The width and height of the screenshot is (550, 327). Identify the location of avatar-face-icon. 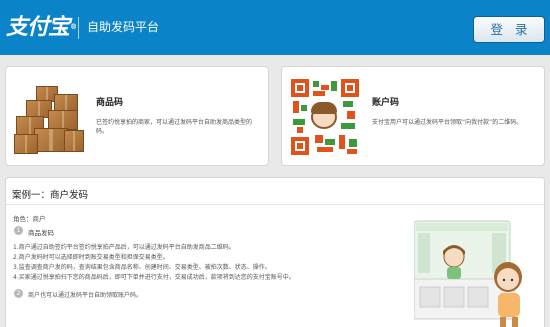
(324, 115).